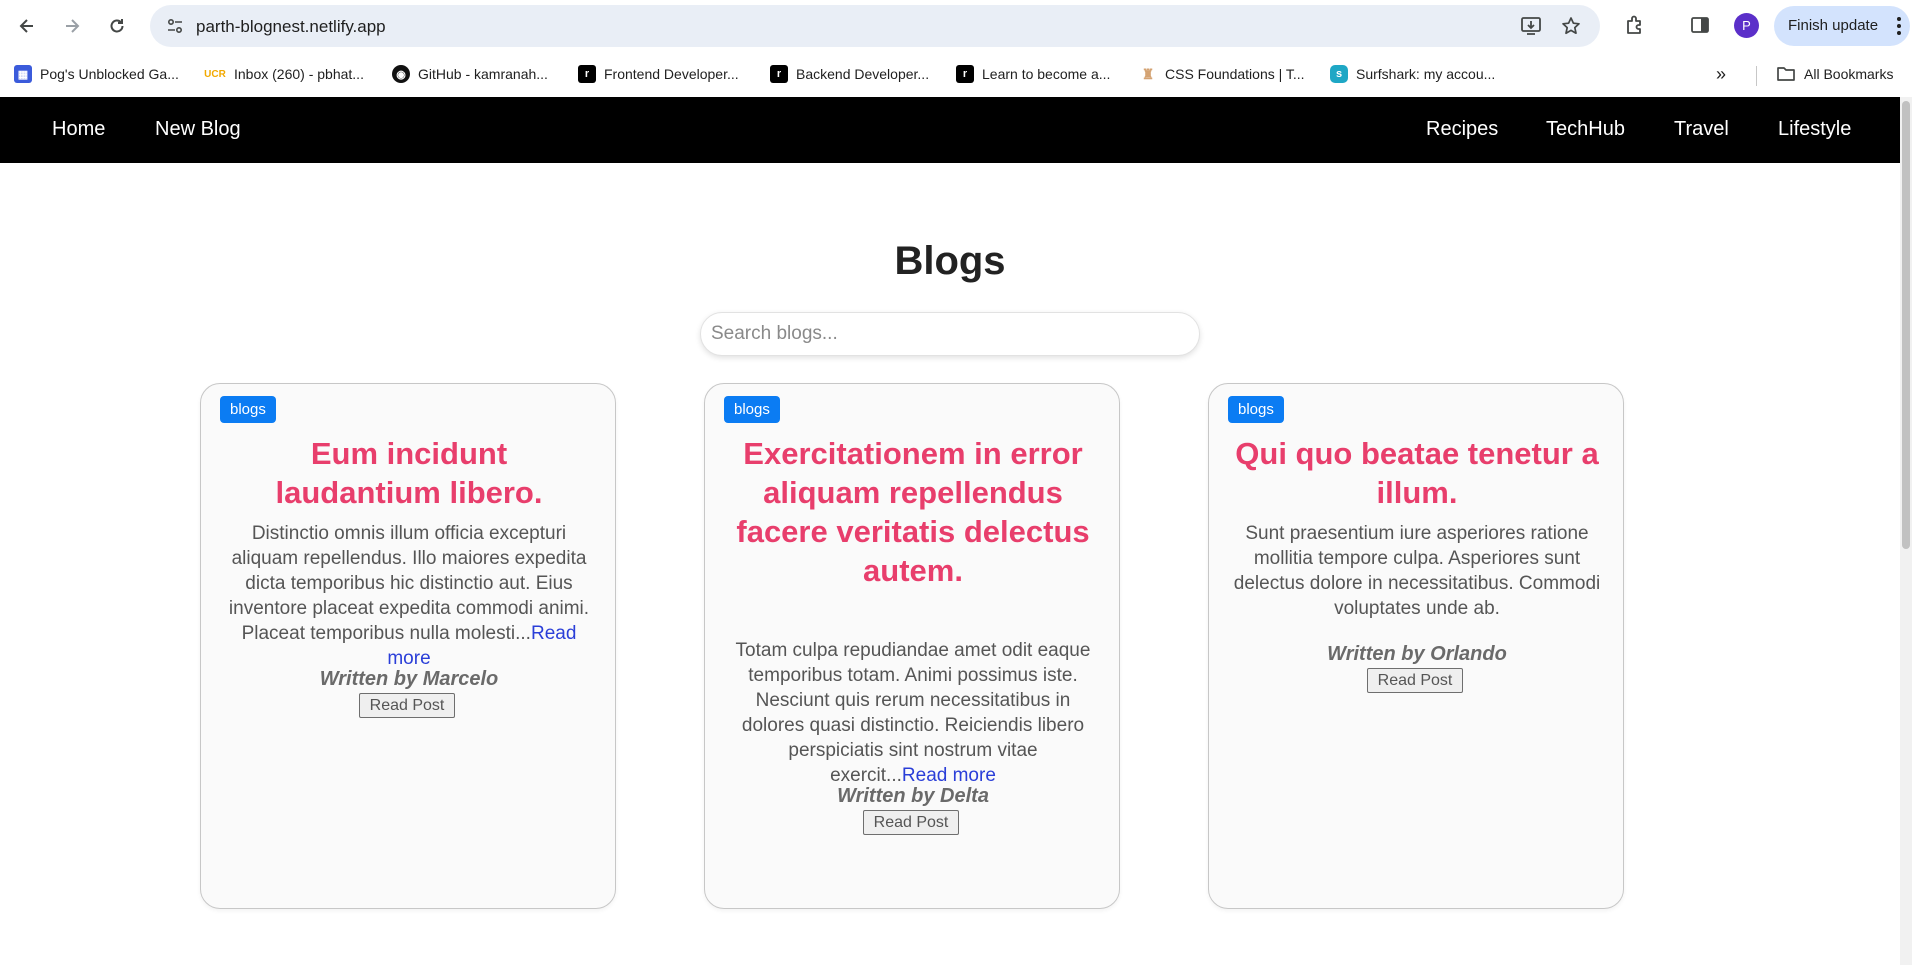 The width and height of the screenshot is (1912, 965). What do you see at coordinates (950, 334) in the screenshot?
I see `search-input` at bounding box center [950, 334].